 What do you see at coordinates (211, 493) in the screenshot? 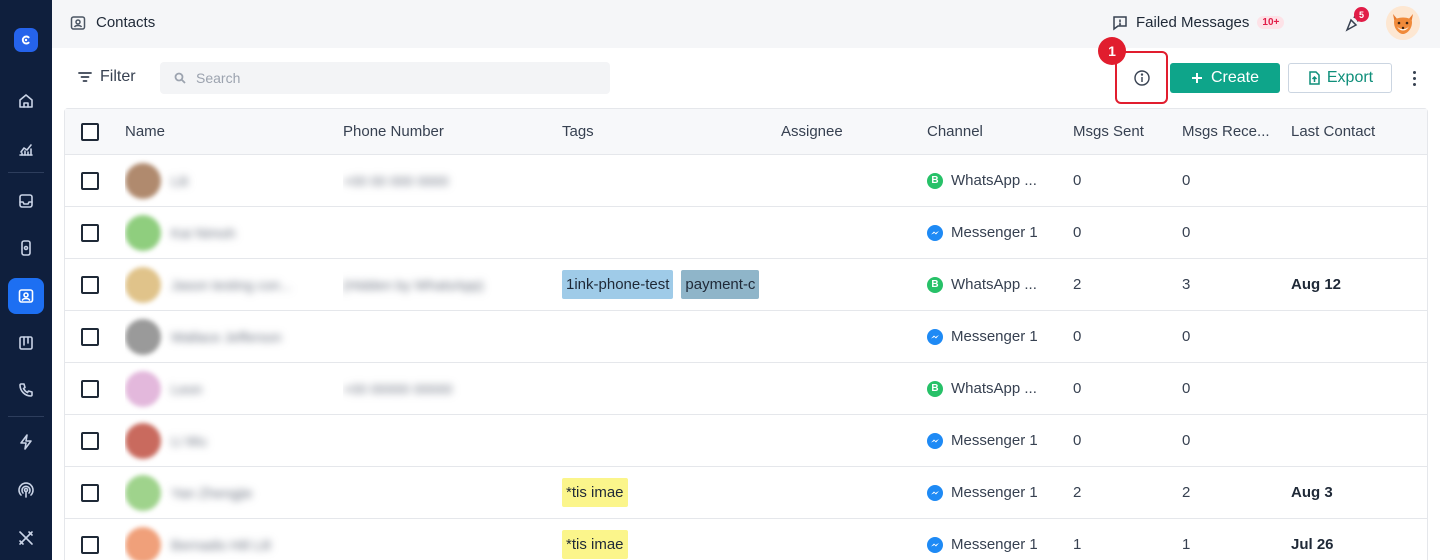
I see `contact-name: Yan Zhengjie` at bounding box center [211, 493].